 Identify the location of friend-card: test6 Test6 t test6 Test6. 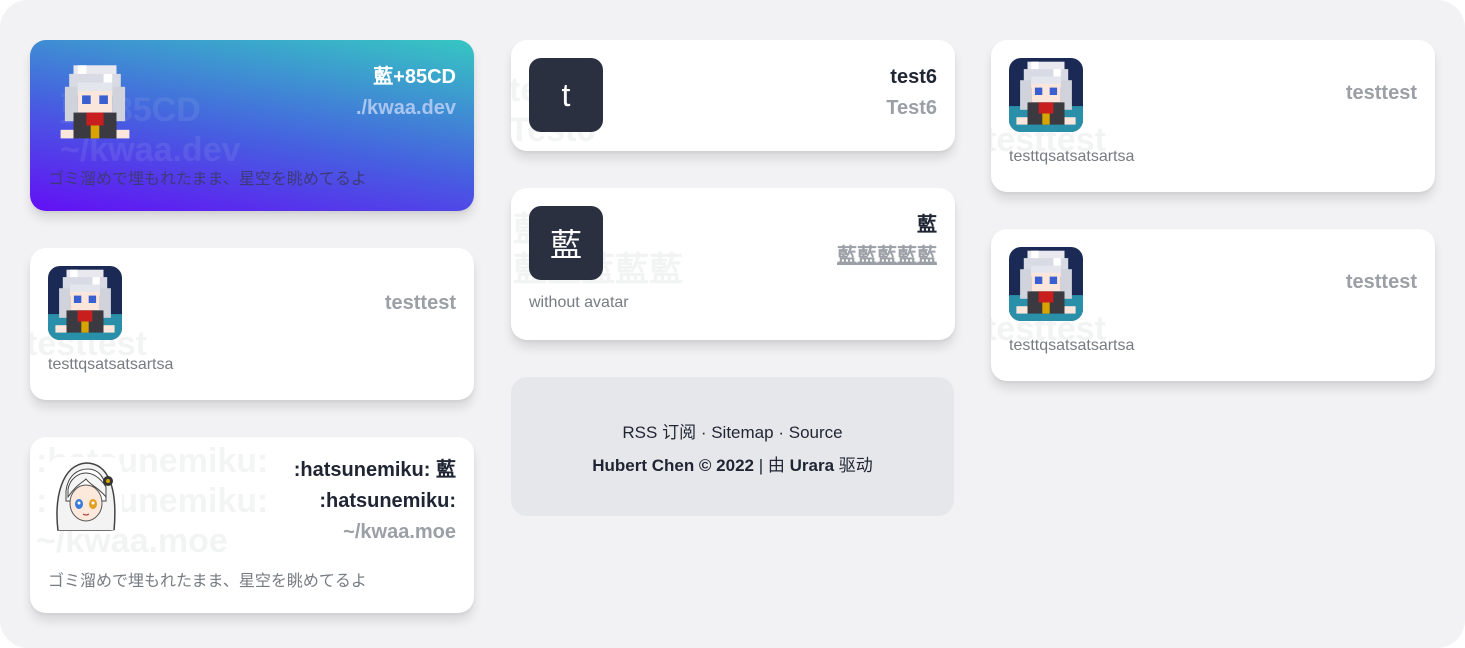
(733, 95).